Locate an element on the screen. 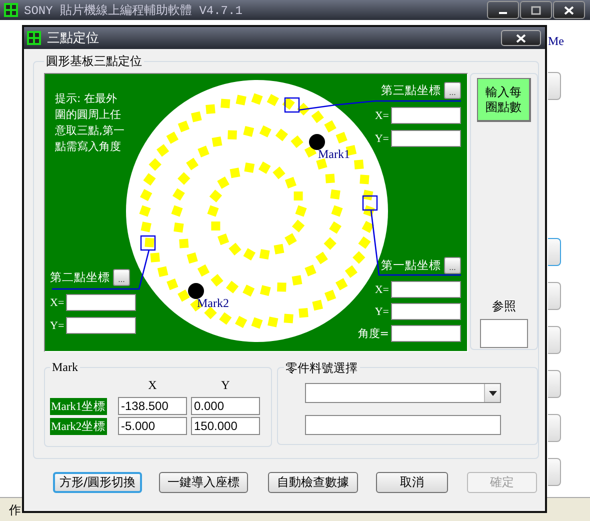  point-label: 第三點坐標 is located at coordinates (411, 90).